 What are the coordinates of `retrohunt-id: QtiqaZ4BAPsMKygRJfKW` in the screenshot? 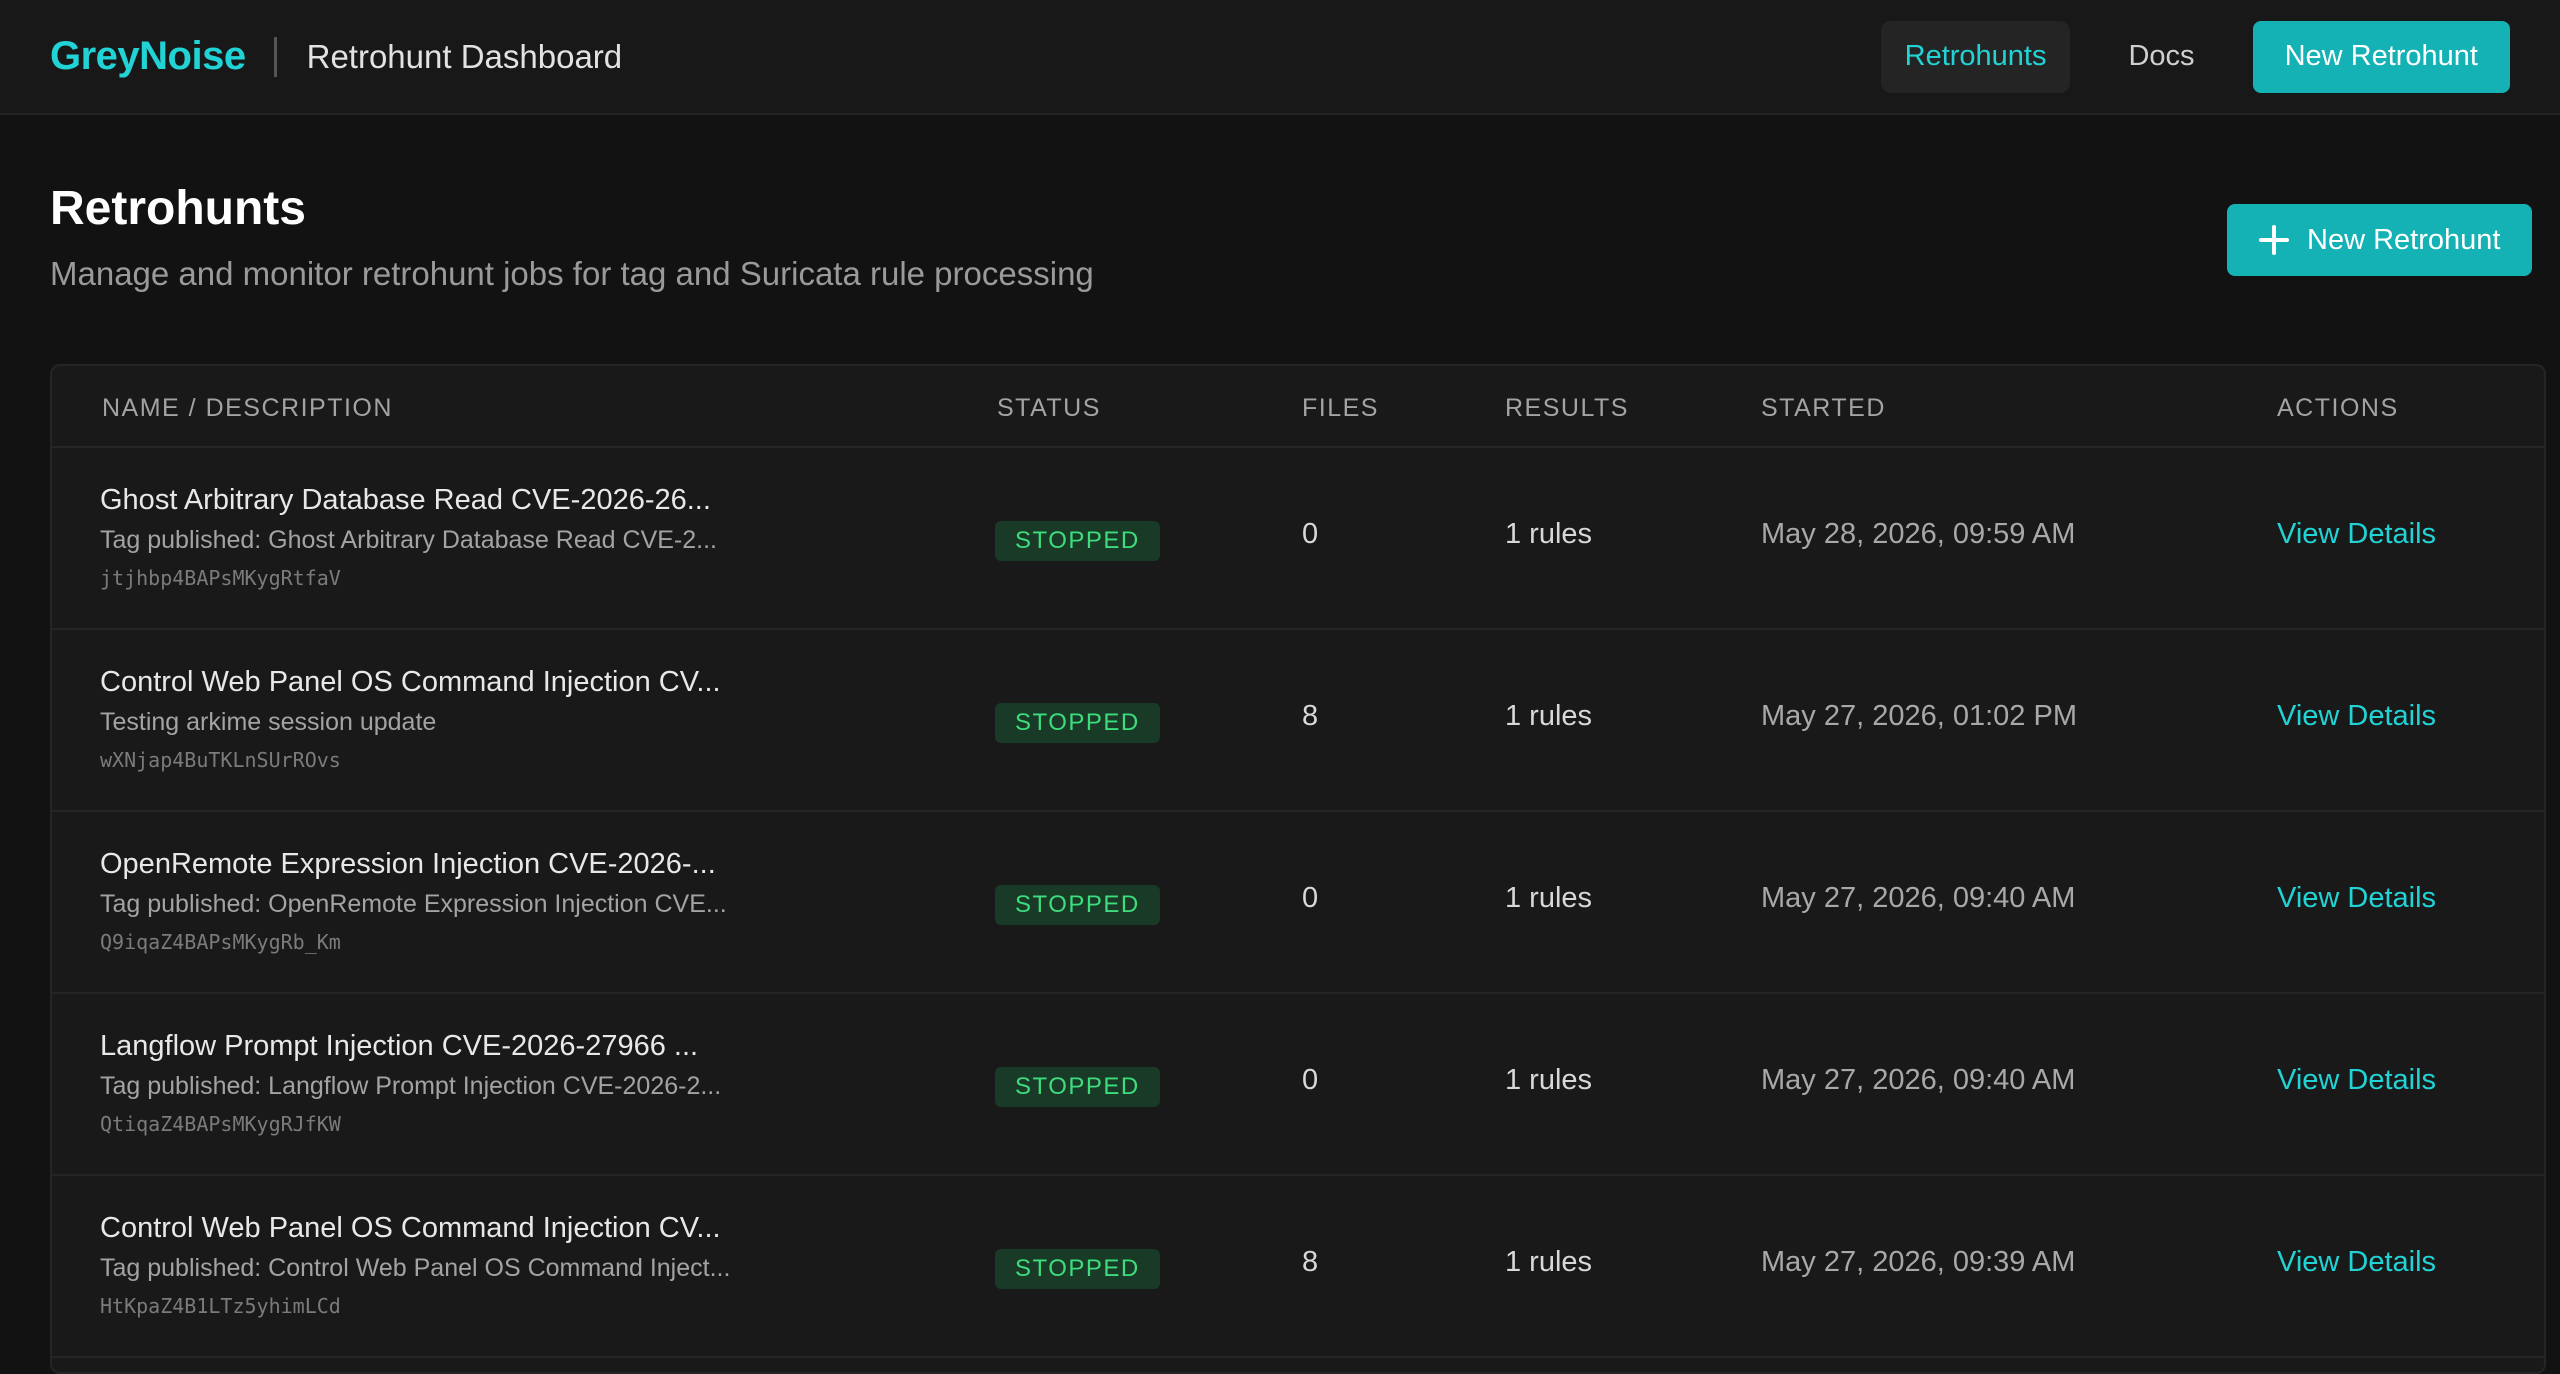 It's located at (220, 1124).